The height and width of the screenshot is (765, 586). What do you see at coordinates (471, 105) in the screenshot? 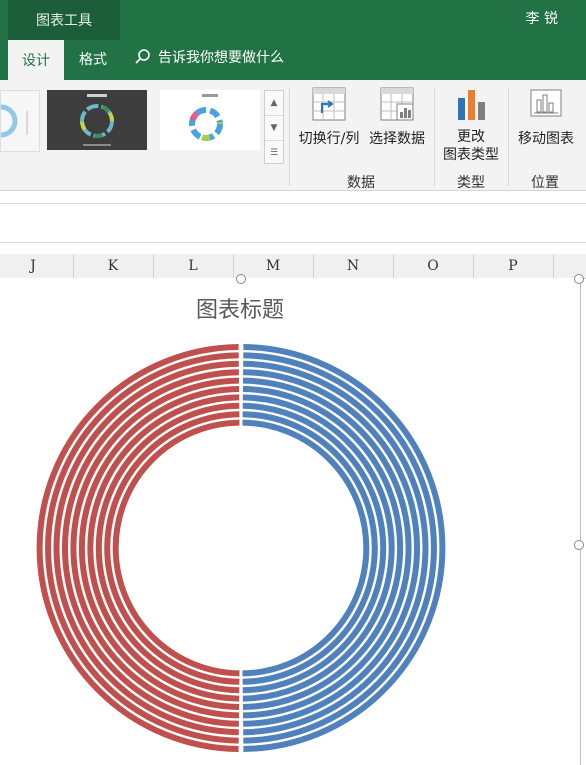
I see `change-chart-type-icon` at bounding box center [471, 105].